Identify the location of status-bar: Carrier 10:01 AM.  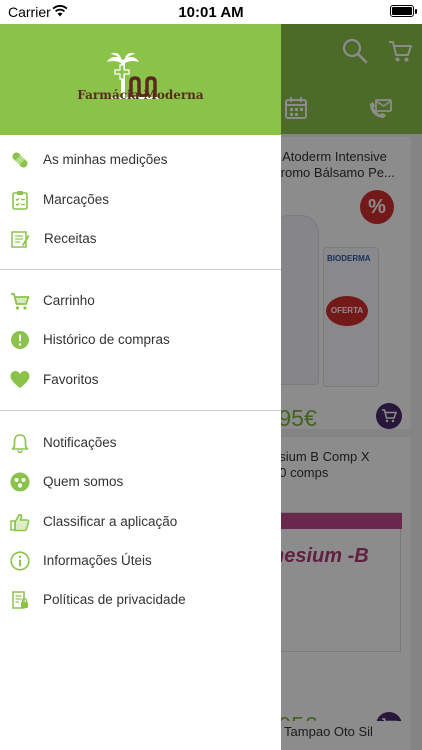
(211, 12).